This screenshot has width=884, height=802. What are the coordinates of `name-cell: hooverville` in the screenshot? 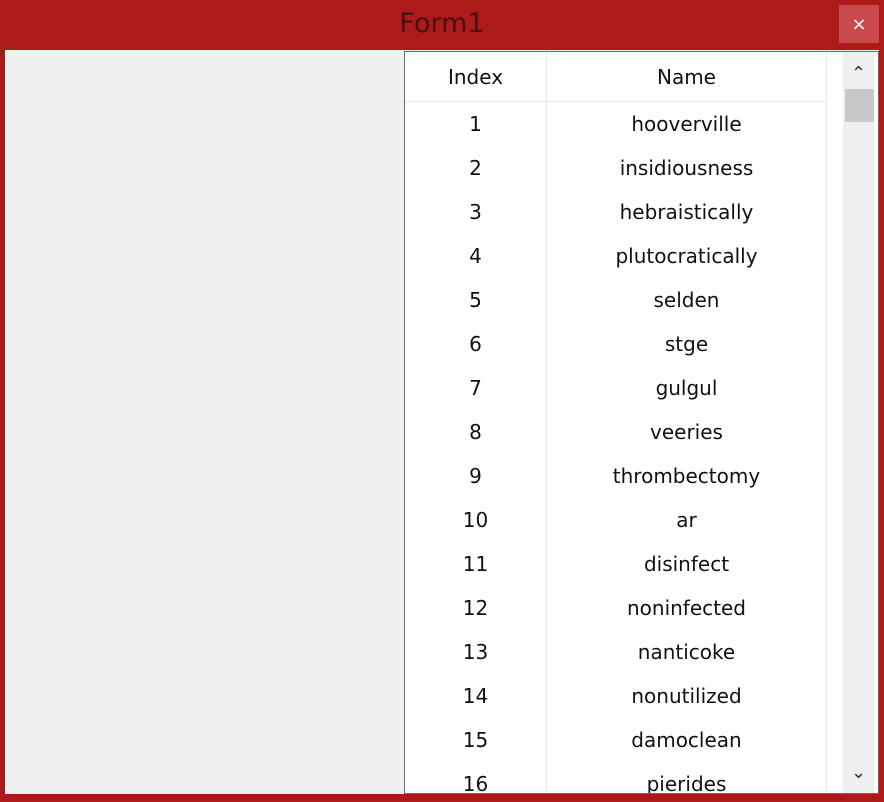 It's located at (687, 124).